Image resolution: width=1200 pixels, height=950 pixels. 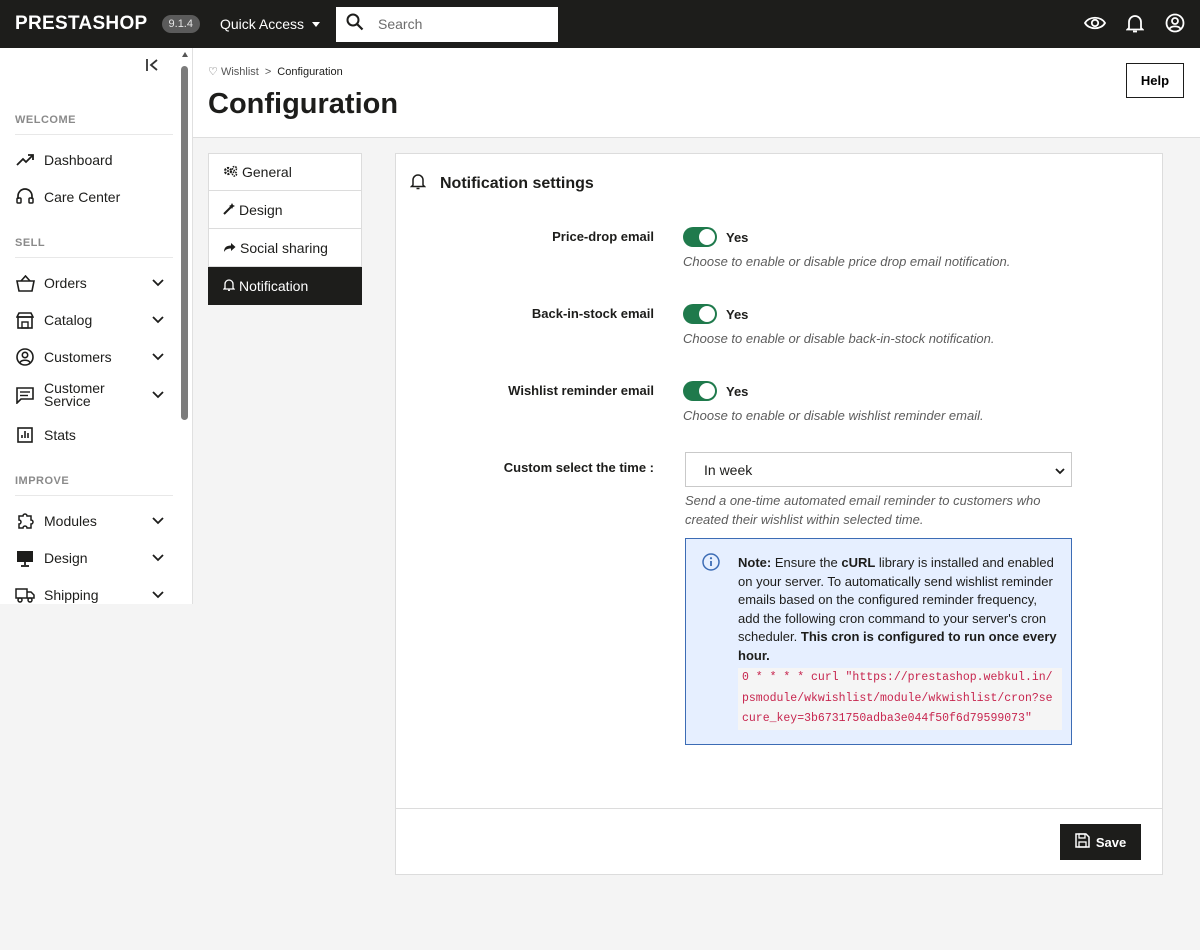 What do you see at coordinates (65, 282) in the screenshot?
I see `sidebar-item-label: Orders` at bounding box center [65, 282].